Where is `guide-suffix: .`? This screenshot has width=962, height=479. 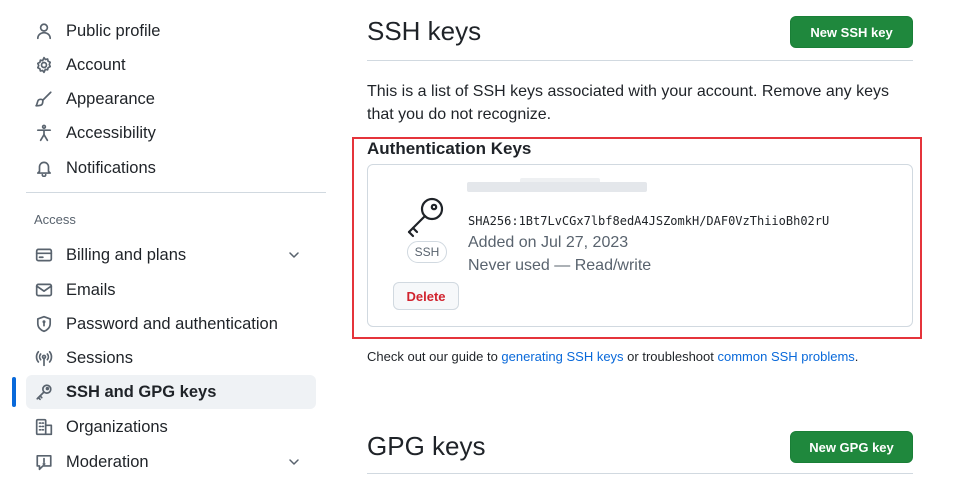
guide-suffix: . is located at coordinates (856, 356).